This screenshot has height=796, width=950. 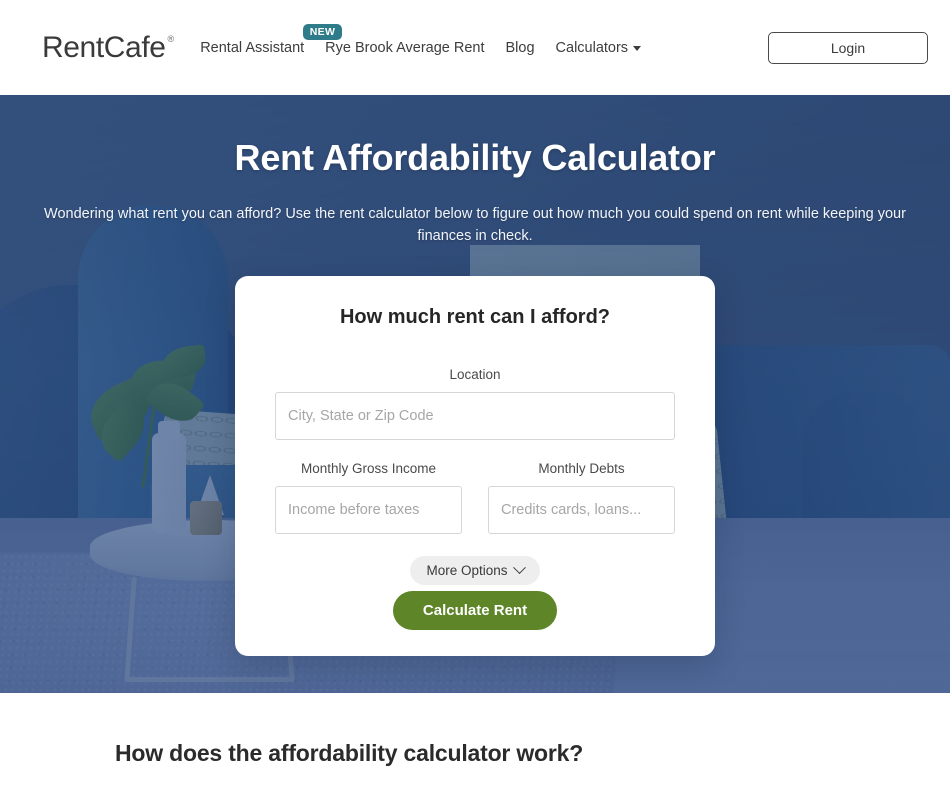 I want to click on calculator-title: How much rent can I afford?, so click(x=475, y=317).